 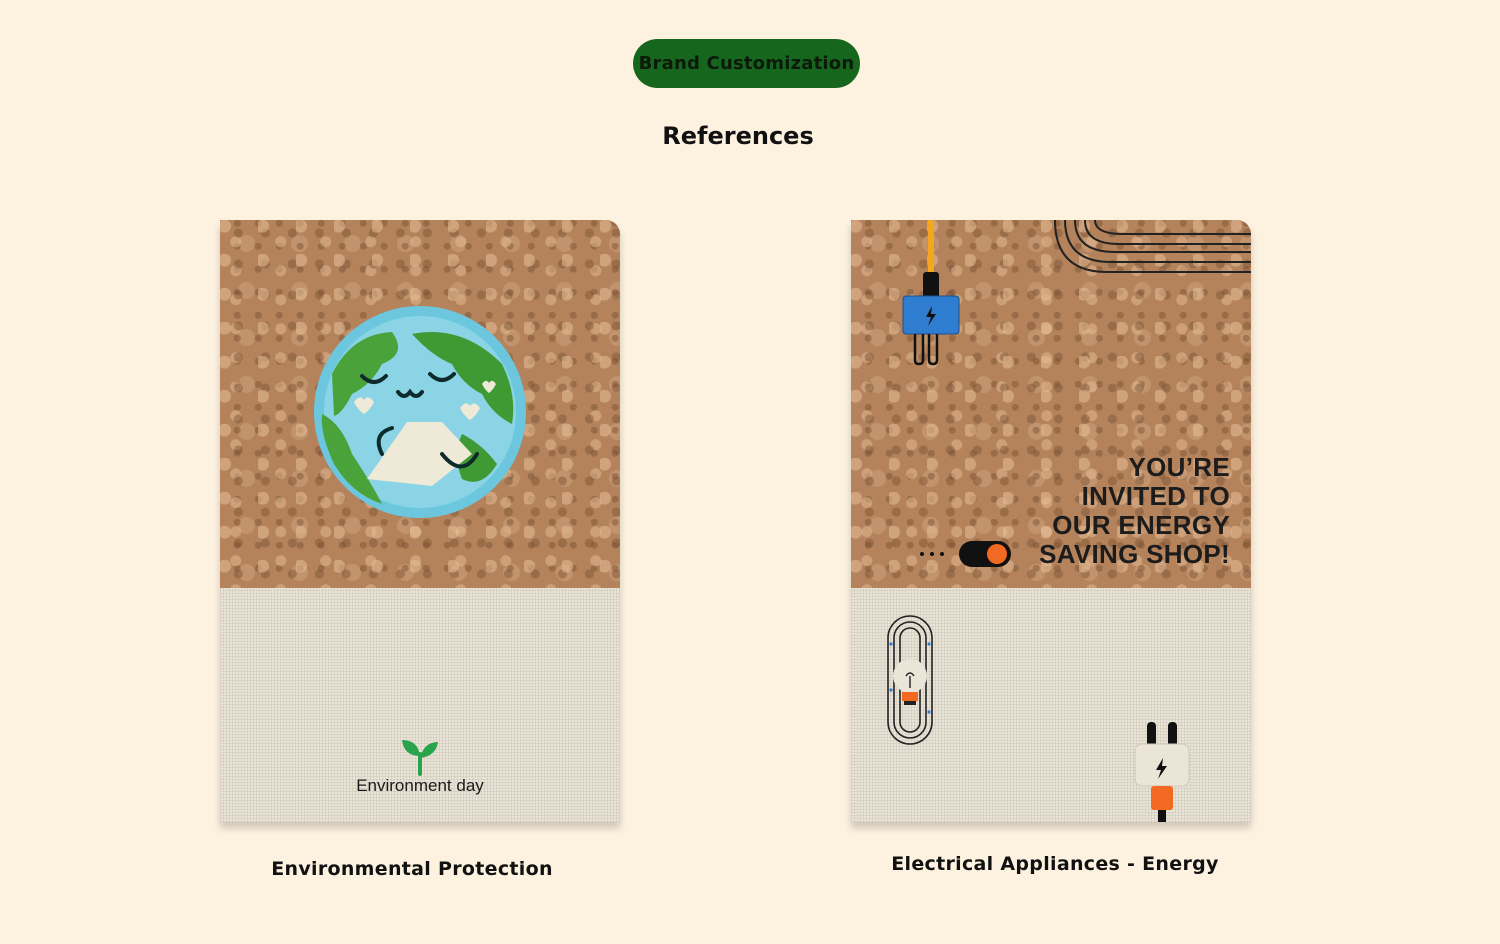 I want to click on environment-day-text: Environment day, so click(x=420, y=785).